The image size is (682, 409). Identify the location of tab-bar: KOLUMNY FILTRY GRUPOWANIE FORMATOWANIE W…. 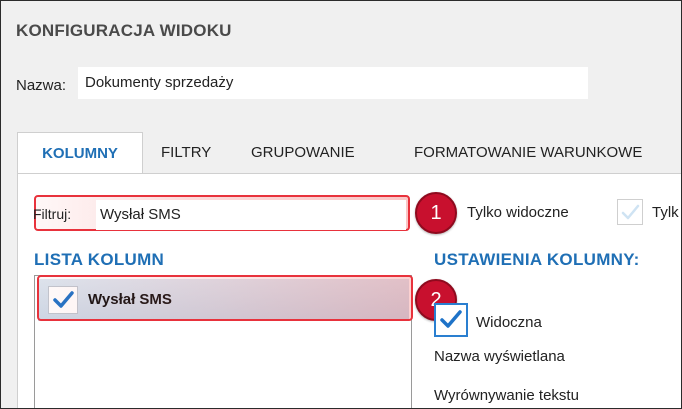
(349, 153).